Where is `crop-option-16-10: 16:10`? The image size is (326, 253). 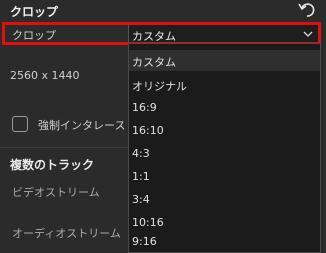
crop-option-16-10: 16:10 is located at coordinates (224, 130).